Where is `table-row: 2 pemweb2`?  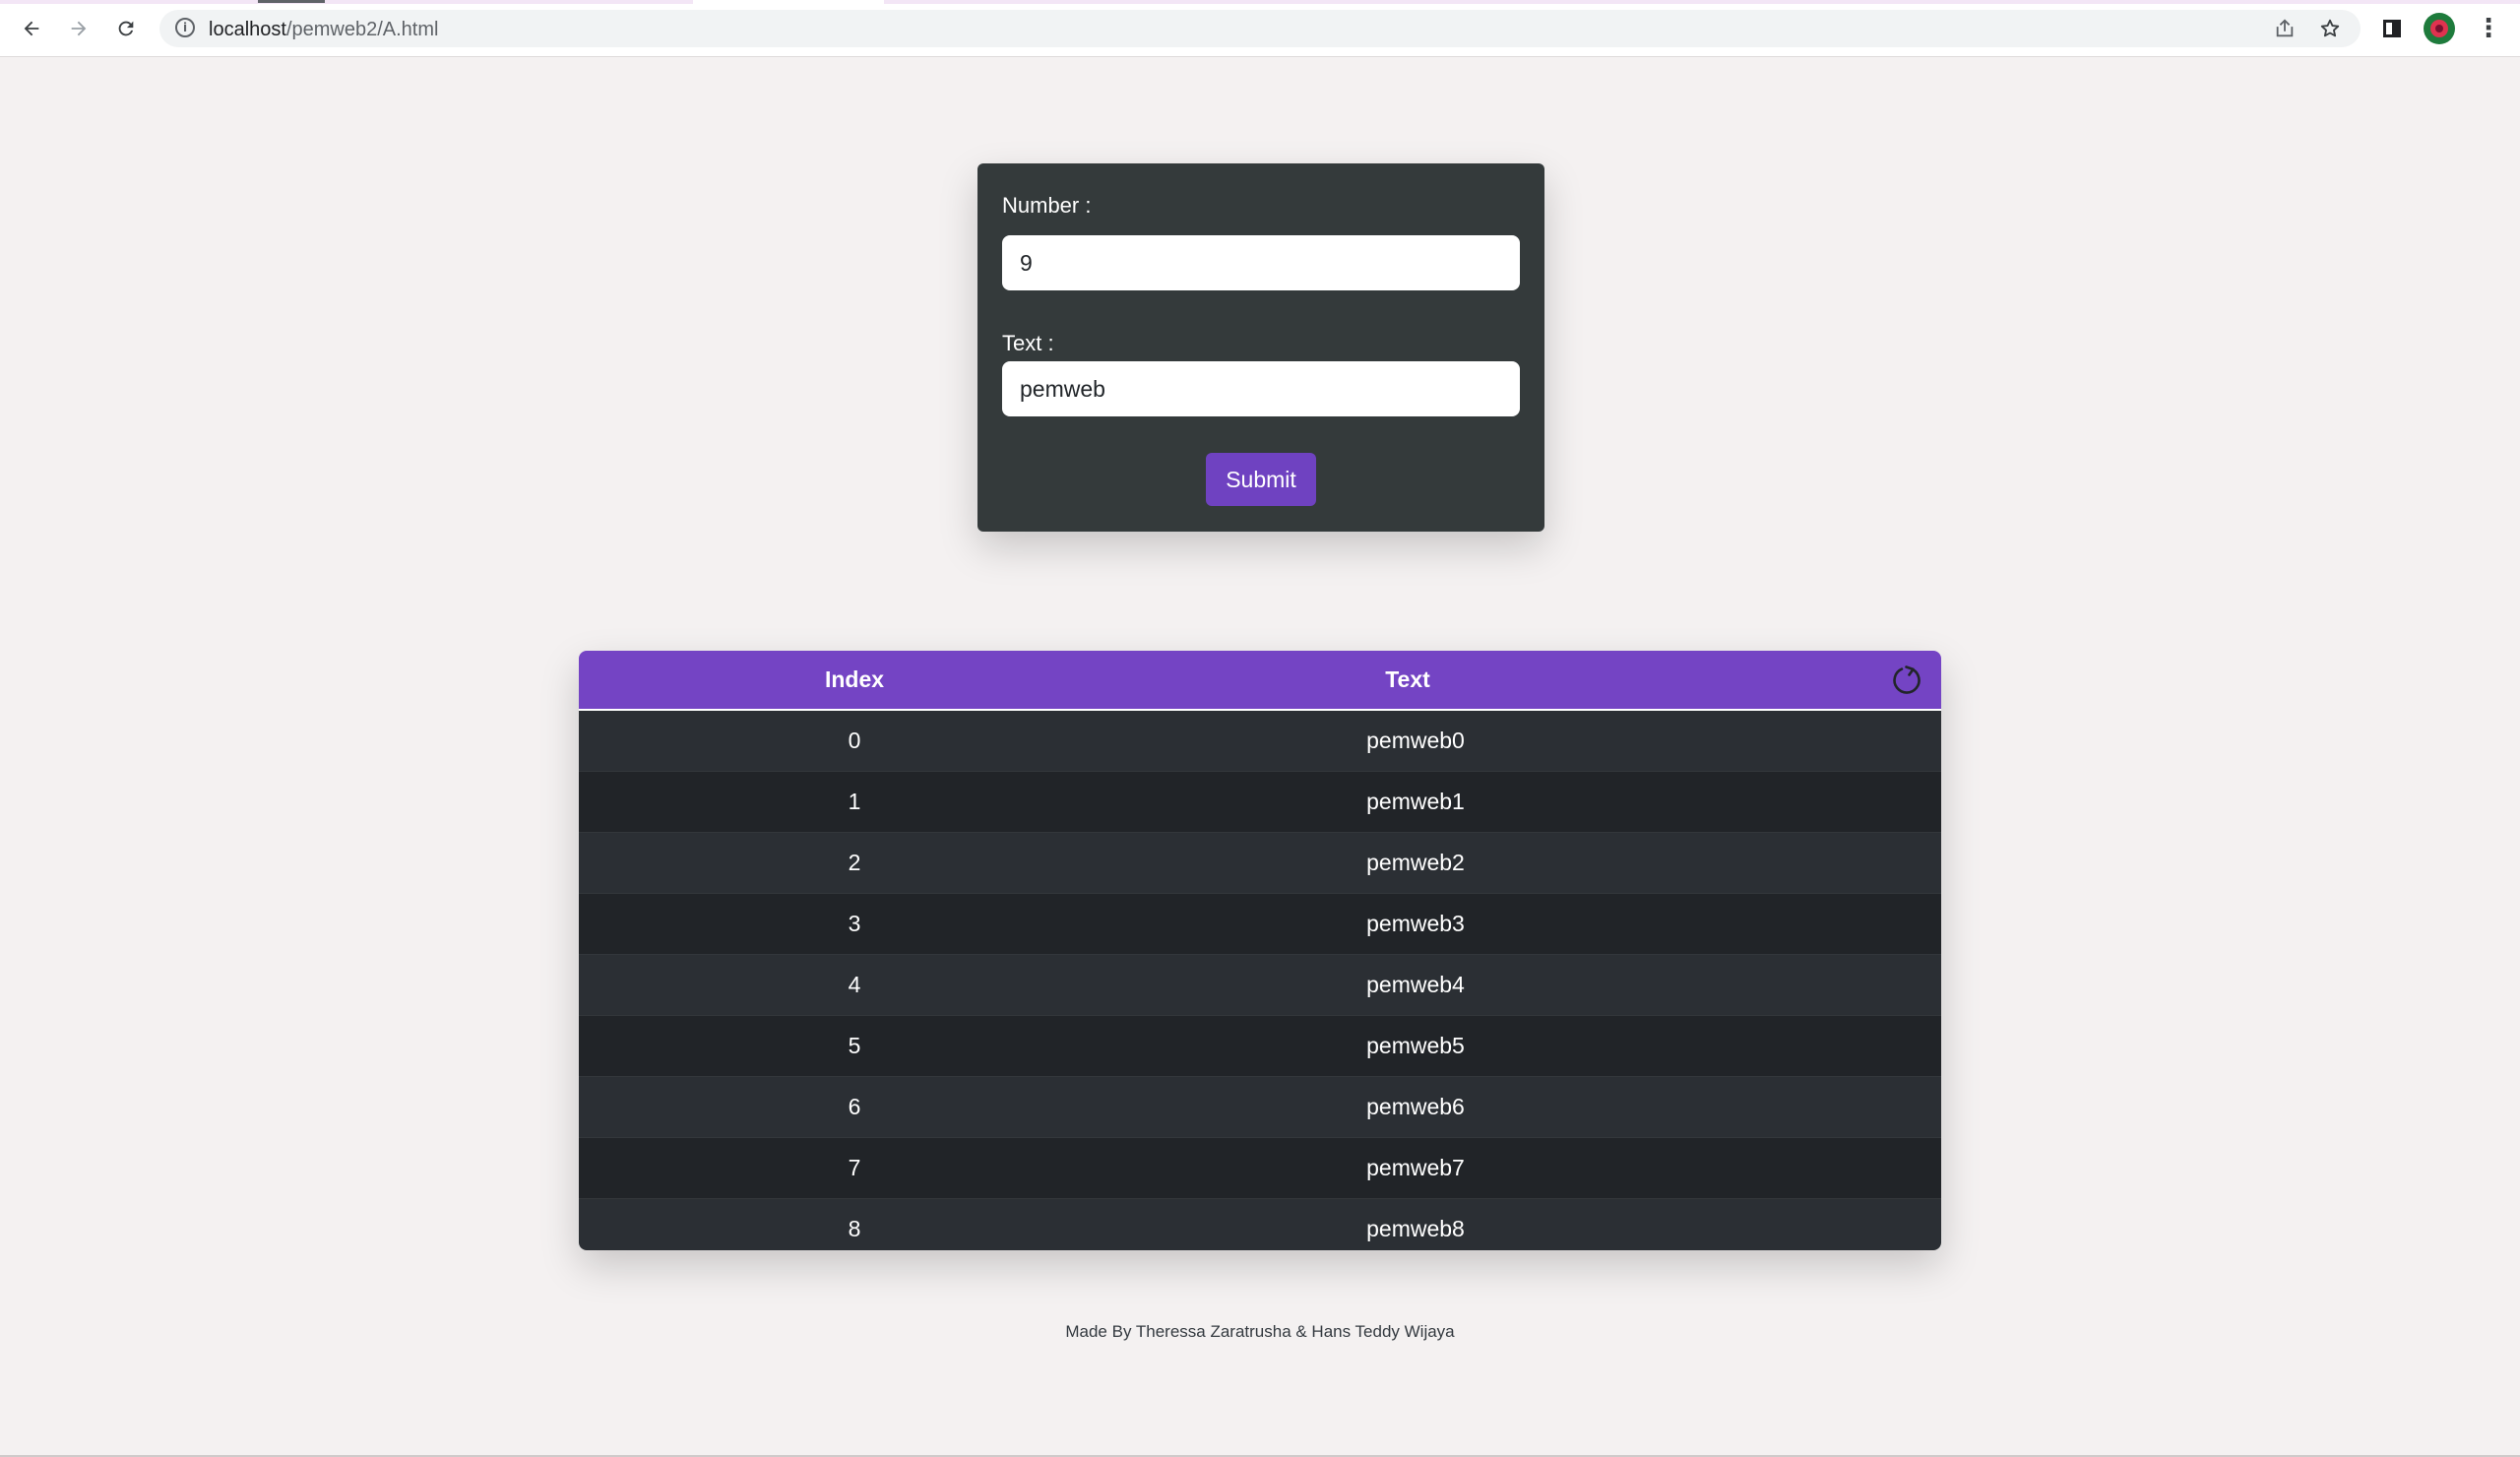
table-row: 2 pemweb2 is located at coordinates (1260, 863).